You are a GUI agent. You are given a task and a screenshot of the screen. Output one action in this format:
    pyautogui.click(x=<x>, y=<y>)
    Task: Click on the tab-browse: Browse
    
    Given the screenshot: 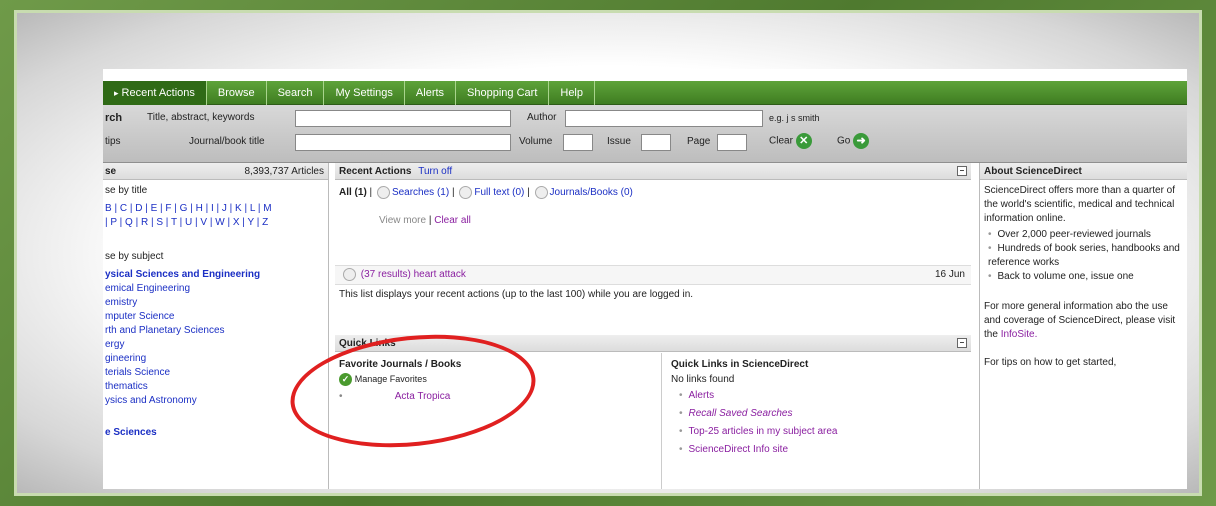 What is the action you would take?
    pyautogui.click(x=237, y=92)
    